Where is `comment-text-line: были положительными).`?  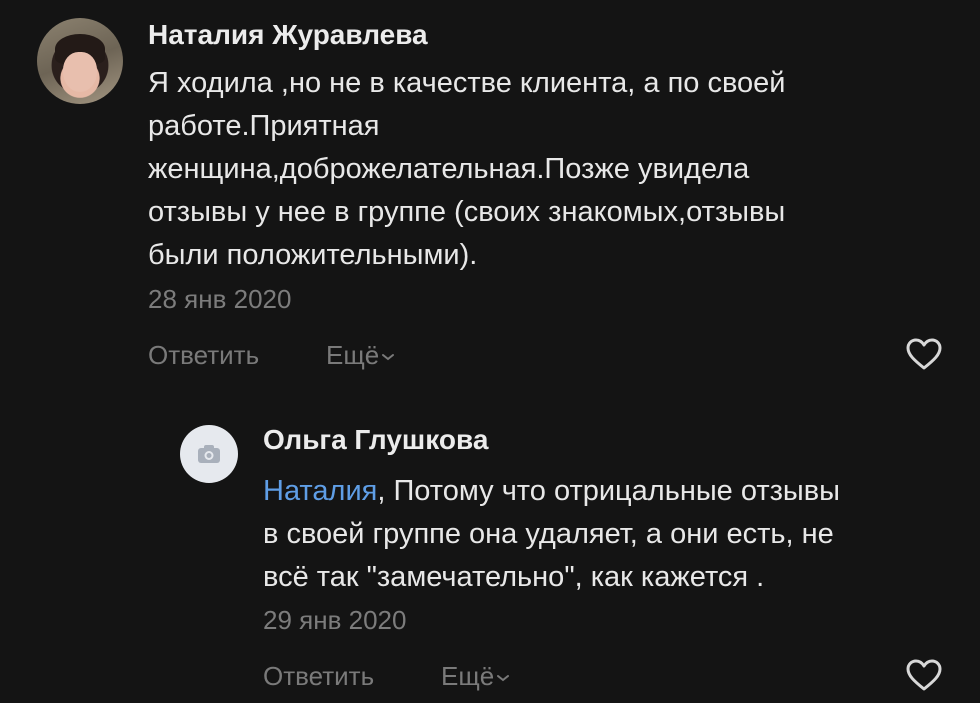
comment-text-line: были положительными). is located at coordinates (313, 255).